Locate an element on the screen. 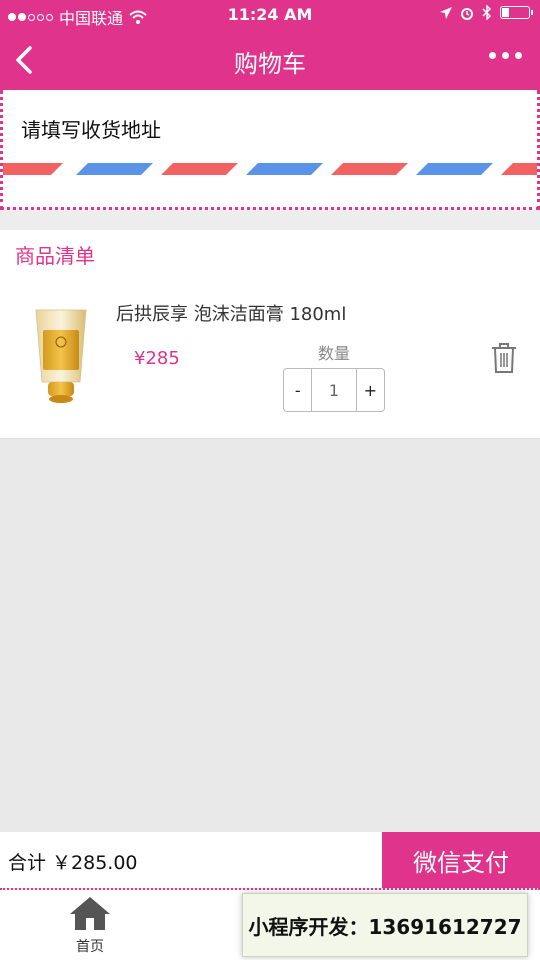 The height and width of the screenshot is (960, 540). address-prompt: 请填写收货地址 is located at coordinates (91, 128).